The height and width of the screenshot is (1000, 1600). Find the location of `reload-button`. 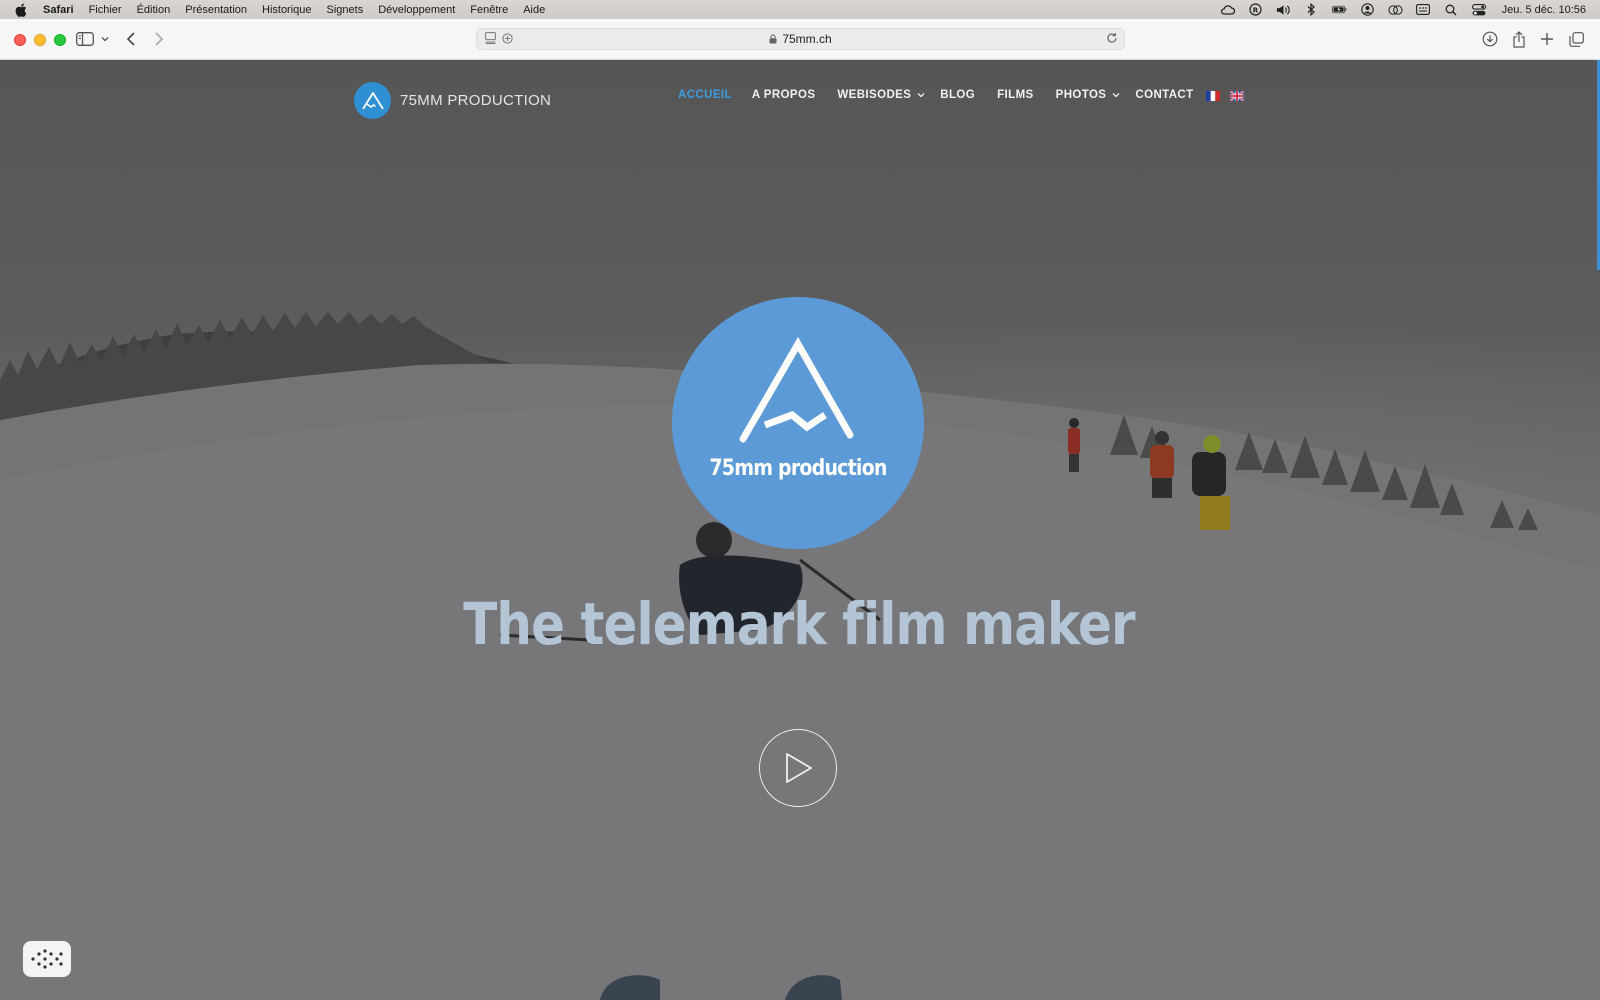

reload-button is located at coordinates (1112, 39).